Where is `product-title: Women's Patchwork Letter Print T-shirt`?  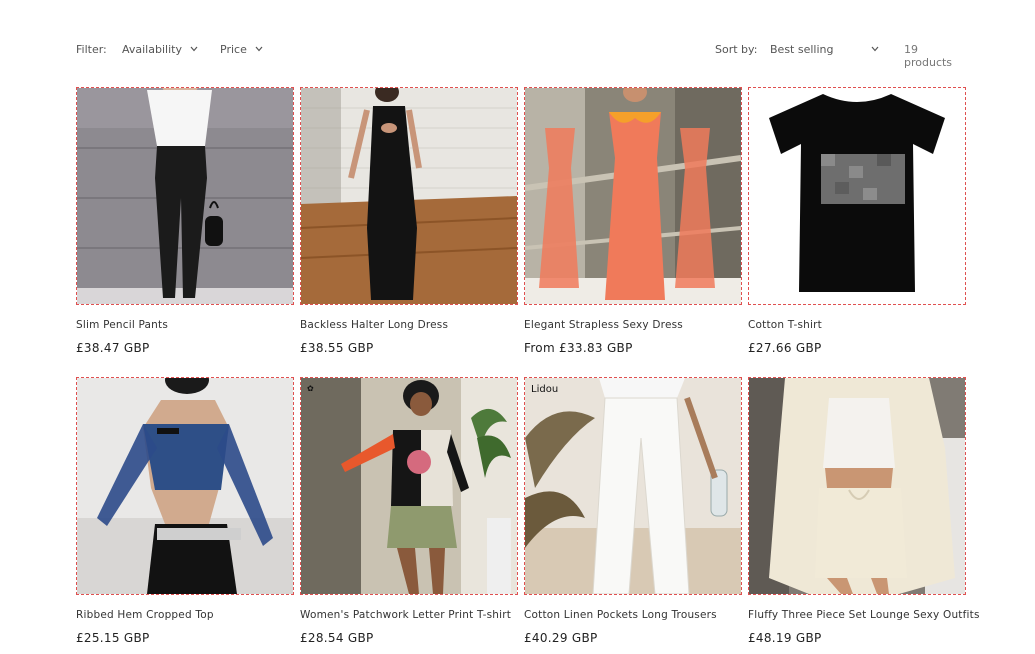 product-title: Women's Patchwork Letter Print T-shirt is located at coordinates (405, 615).